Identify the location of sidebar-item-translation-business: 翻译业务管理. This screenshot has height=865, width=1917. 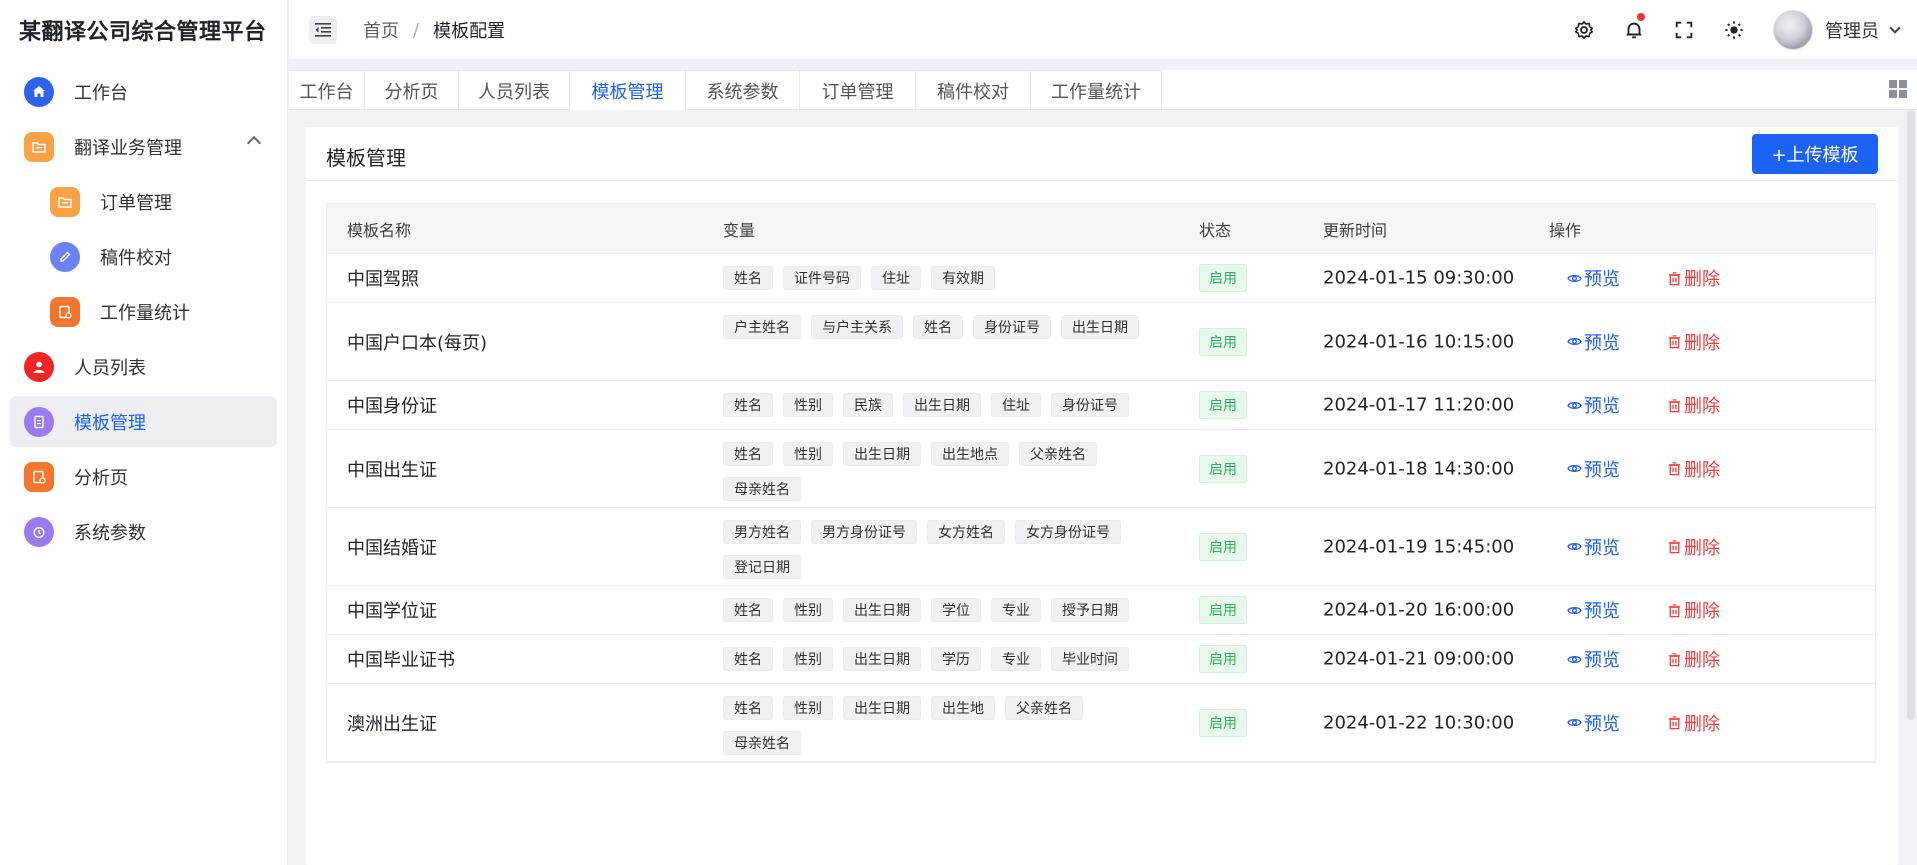
(143, 146).